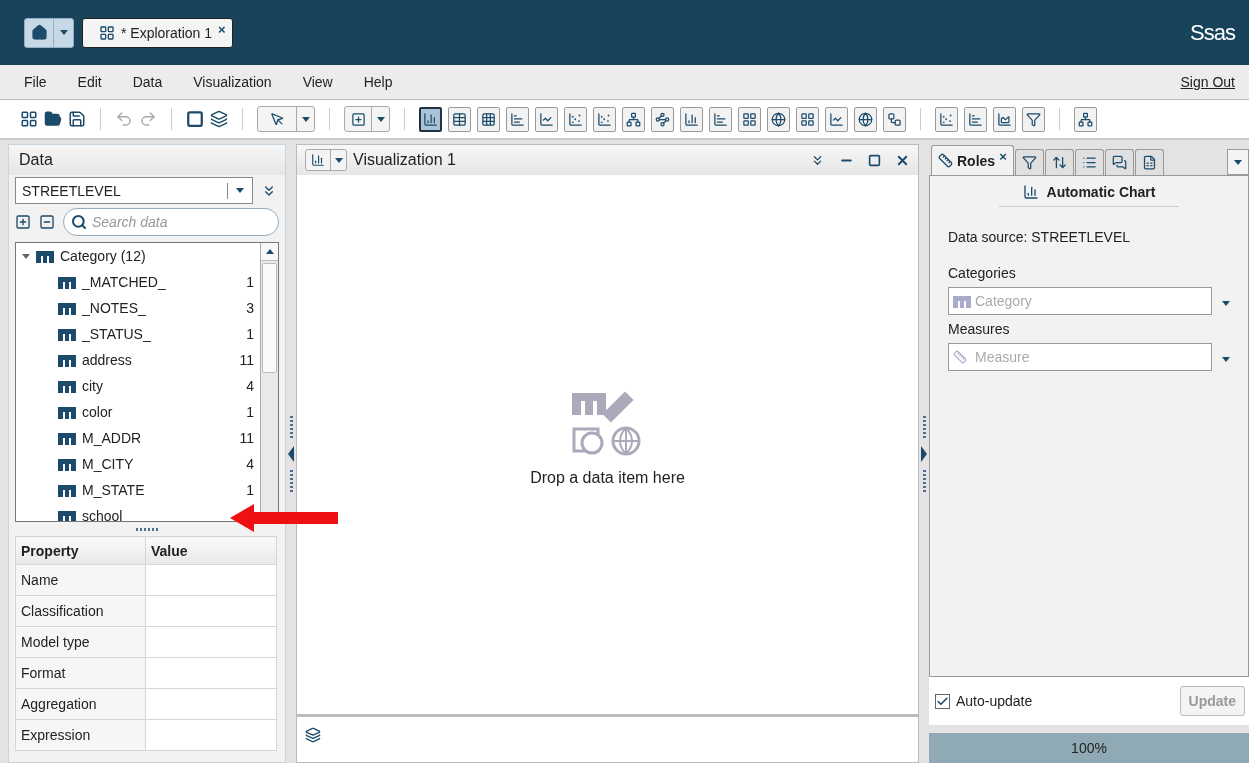  I want to click on tab-menu-button, so click(1238, 162).